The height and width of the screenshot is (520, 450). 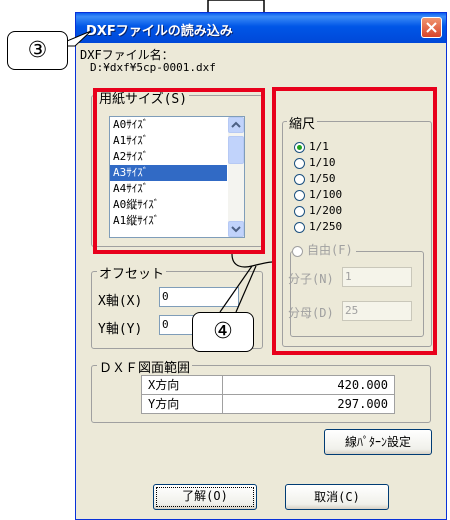 I want to click on callout-connector, so click(x=246, y=283).